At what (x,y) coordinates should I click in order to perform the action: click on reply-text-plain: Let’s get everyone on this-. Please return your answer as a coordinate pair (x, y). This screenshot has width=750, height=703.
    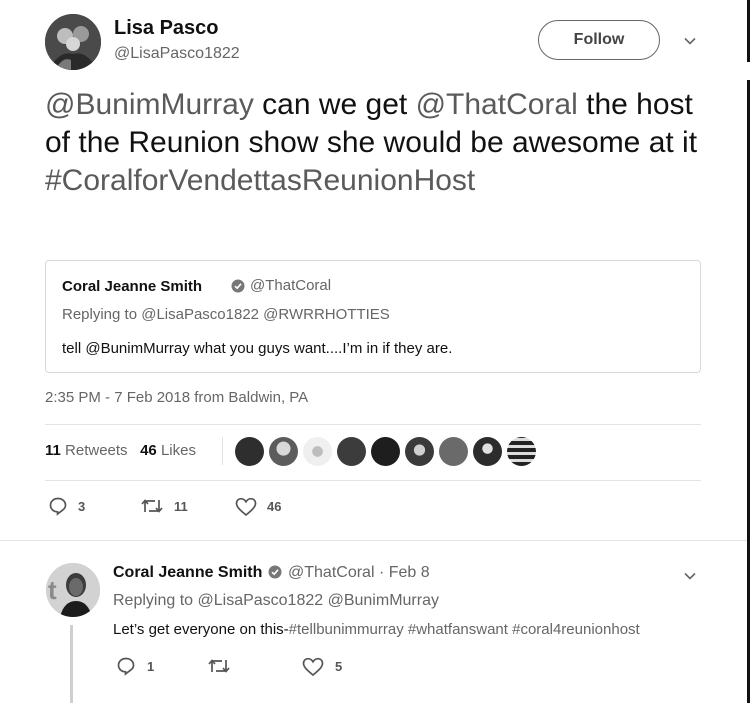
    Looking at the image, I should click on (201, 629).